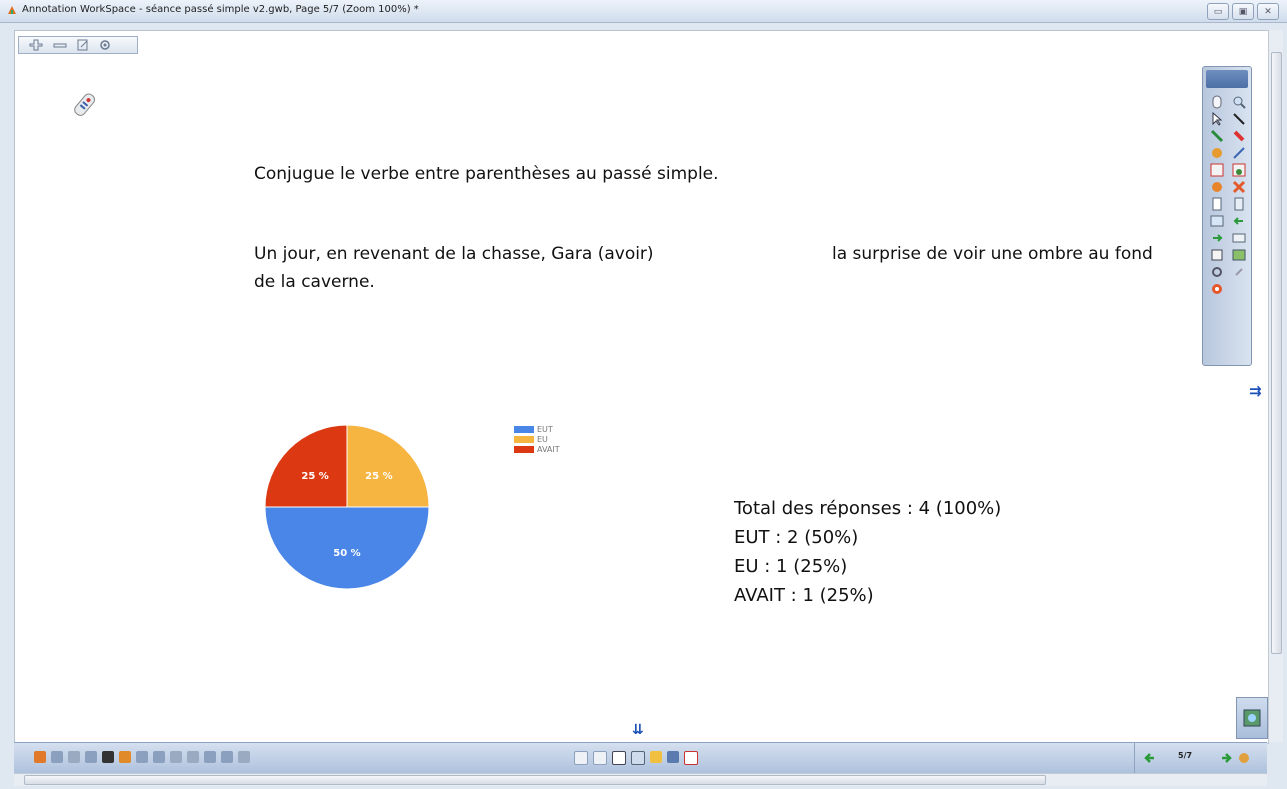 This screenshot has width=1287, height=789. I want to click on legend-item-eut: EUT, so click(537, 429).